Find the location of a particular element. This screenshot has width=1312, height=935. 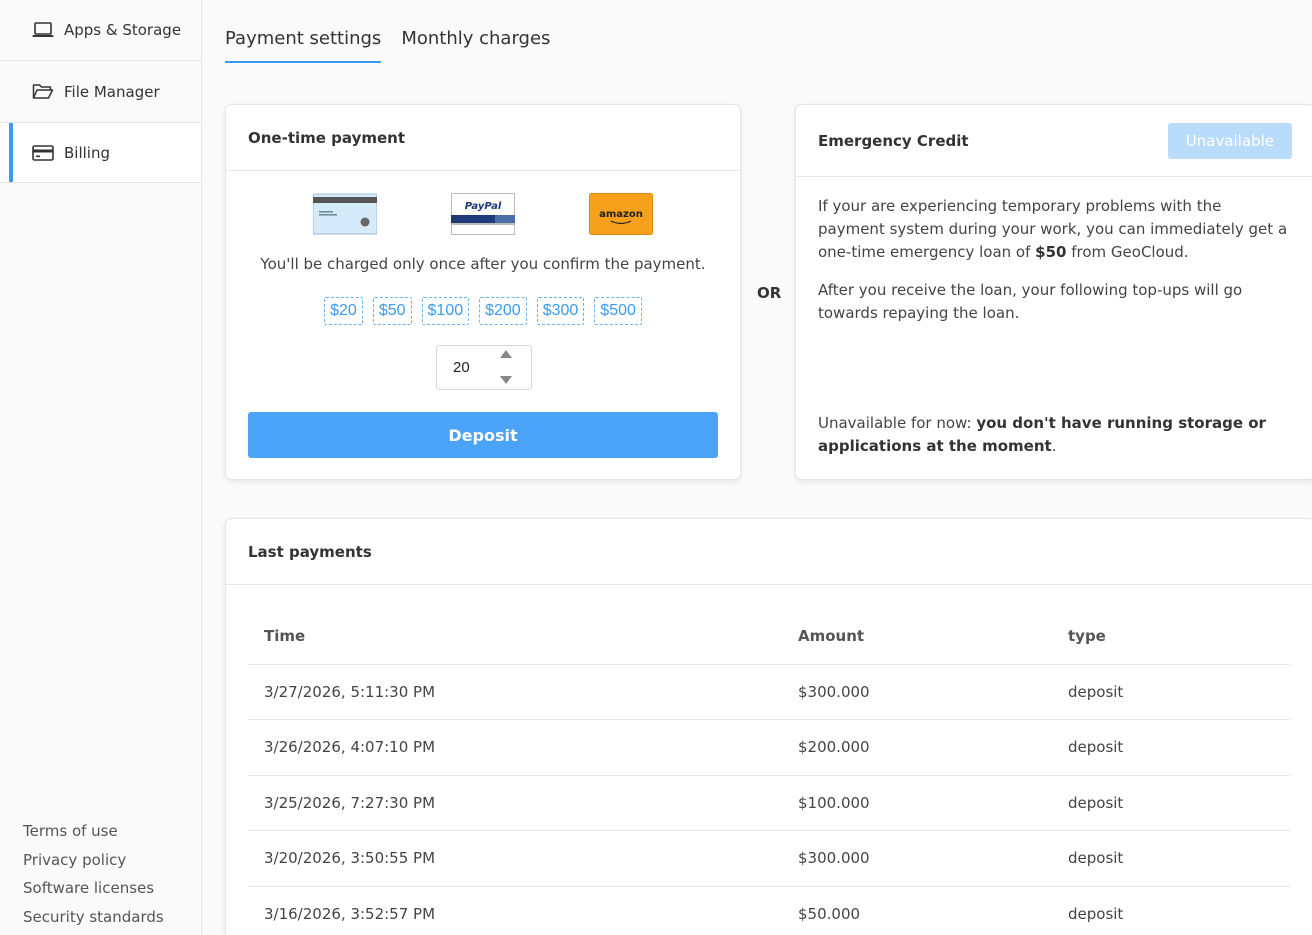

decrement-icon is located at coordinates (506, 380).